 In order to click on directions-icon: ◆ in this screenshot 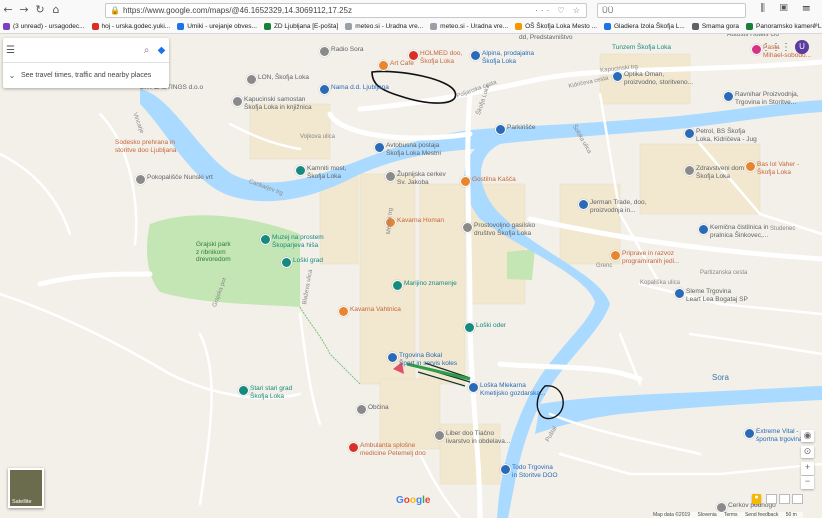, I will do `click(161, 50)`.